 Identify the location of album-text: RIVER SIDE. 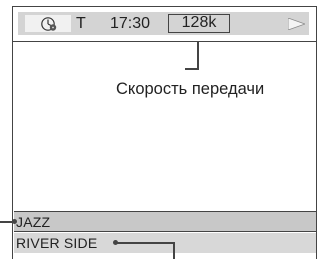
(57, 243).